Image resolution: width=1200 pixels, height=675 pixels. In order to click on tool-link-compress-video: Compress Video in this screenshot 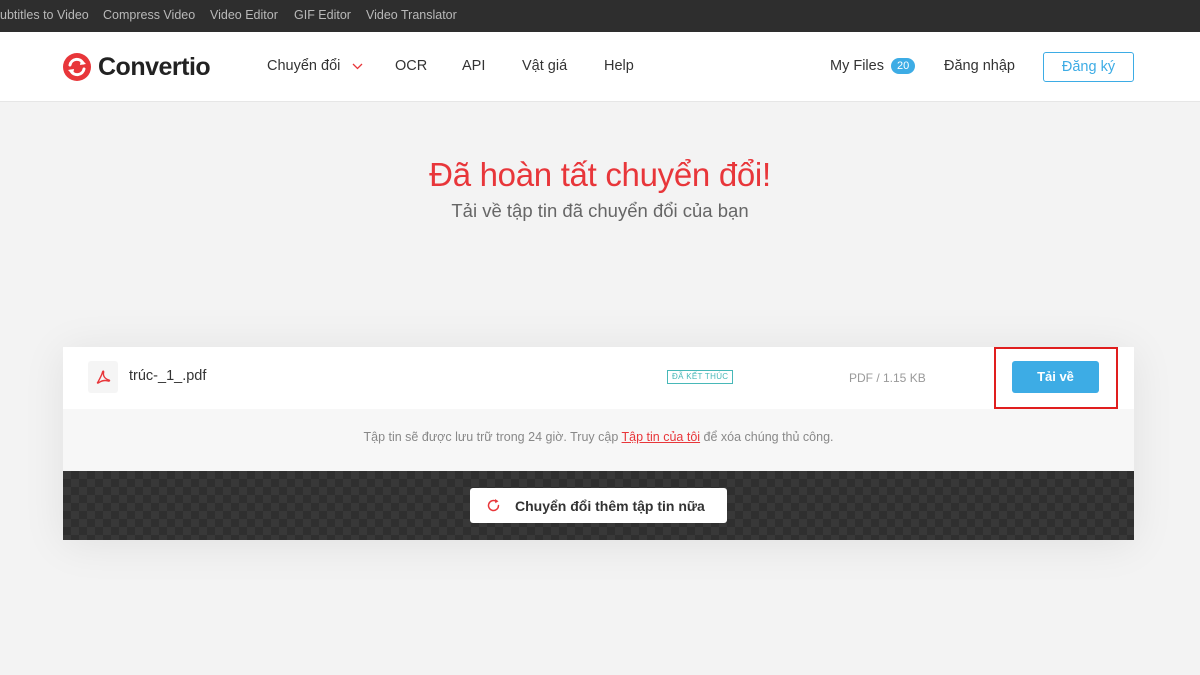, I will do `click(149, 15)`.